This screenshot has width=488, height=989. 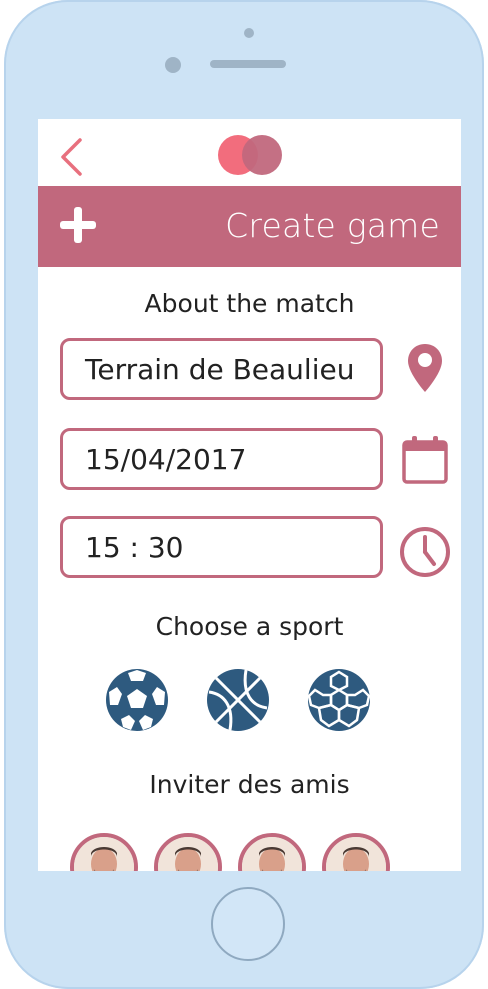 I want to click on top-bar, so click(x=249, y=152).